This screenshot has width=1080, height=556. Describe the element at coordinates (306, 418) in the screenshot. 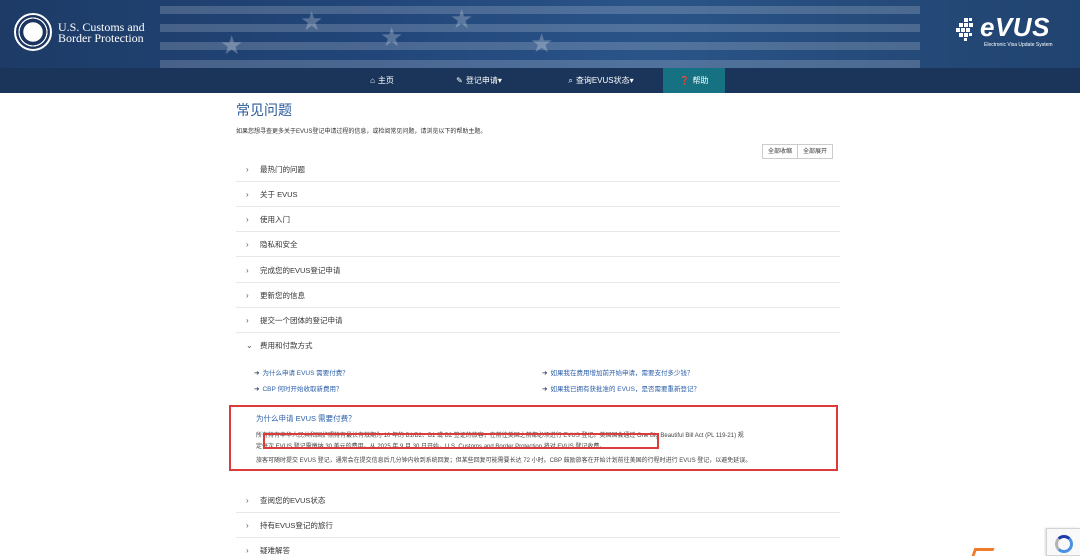

I see `answer-title: 为什么申请 EVUS 需要付费？` at that location.